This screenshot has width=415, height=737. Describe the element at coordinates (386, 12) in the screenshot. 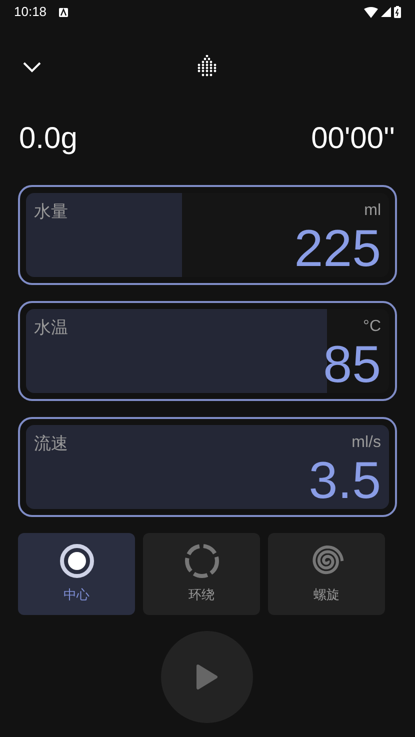

I see `signal-icon` at that location.